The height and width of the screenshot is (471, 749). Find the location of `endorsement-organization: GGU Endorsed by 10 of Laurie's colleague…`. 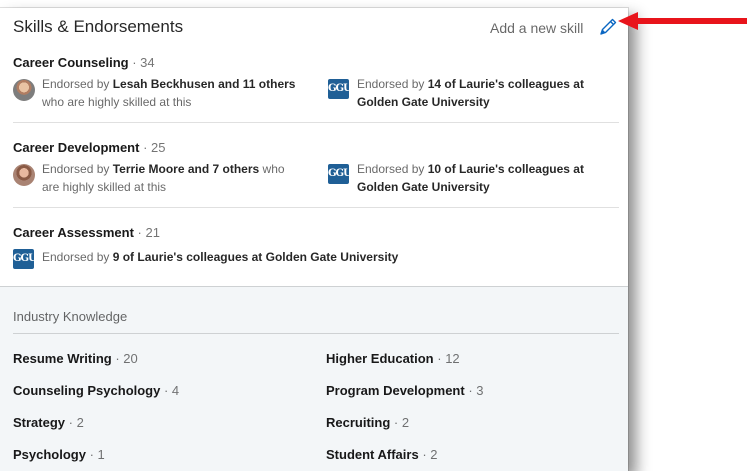

endorsement-organization: GGU Endorsed by 10 of Laurie's colleague… is located at coordinates (473, 180).